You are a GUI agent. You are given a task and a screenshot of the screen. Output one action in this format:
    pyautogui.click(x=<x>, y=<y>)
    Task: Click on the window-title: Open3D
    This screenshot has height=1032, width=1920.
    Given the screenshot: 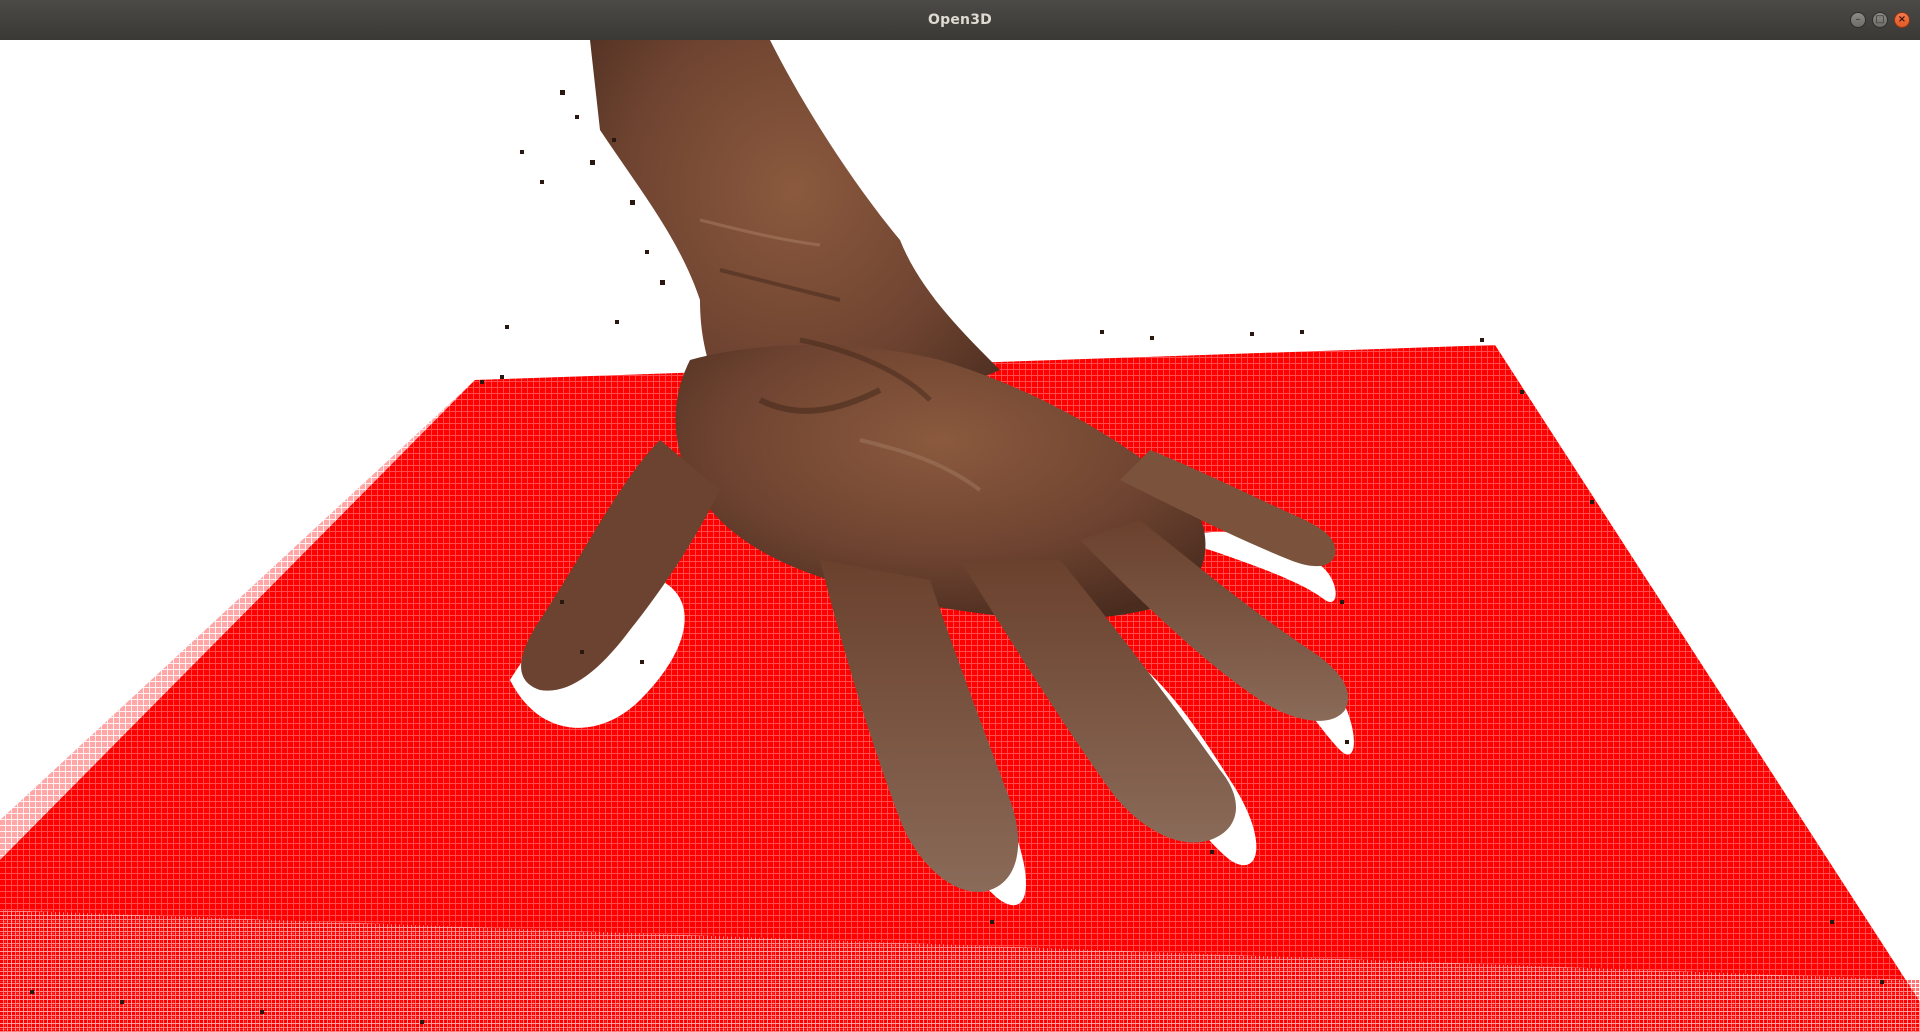 What is the action you would take?
    pyautogui.click(x=960, y=20)
    